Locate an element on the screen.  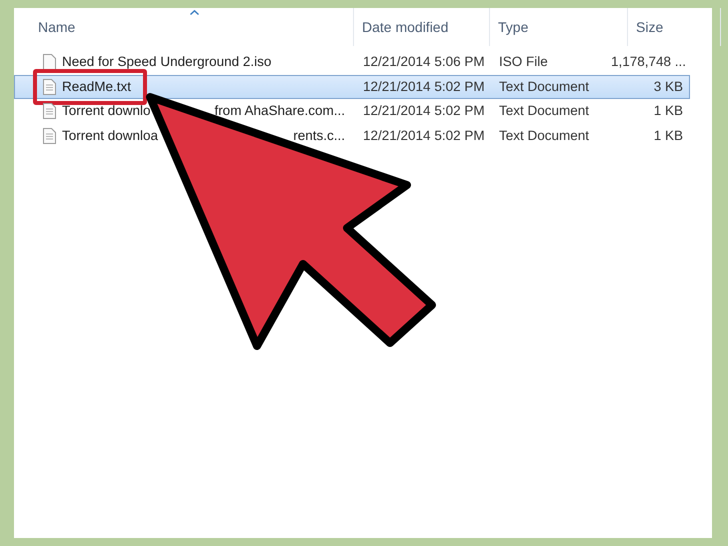
file-name: Need for Speed Underground 2.iso is located at coordinates (167, 62).